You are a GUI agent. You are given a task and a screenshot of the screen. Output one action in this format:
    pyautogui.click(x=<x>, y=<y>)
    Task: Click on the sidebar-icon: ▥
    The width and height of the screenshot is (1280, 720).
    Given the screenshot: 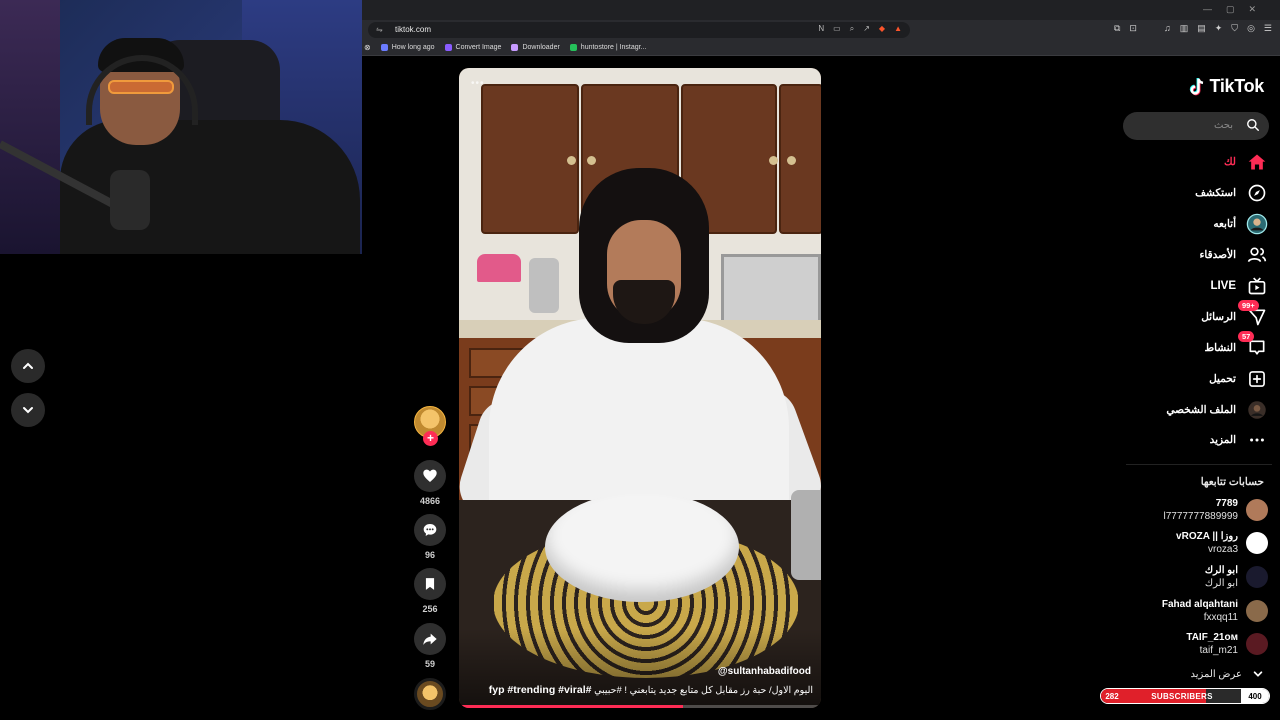 What is the action you would take?
    pyautogui.click(x=1184, y=28)
    